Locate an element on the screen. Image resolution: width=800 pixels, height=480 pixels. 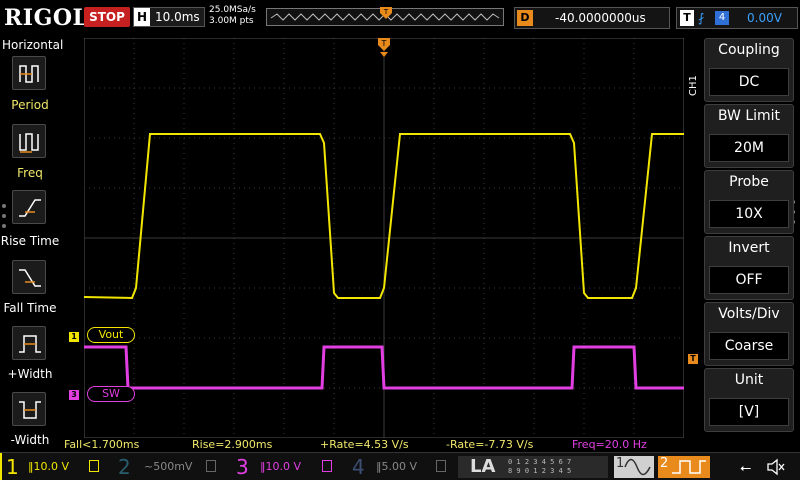
delay-box: D -40.0000000us is located at coordinates (592, 18).